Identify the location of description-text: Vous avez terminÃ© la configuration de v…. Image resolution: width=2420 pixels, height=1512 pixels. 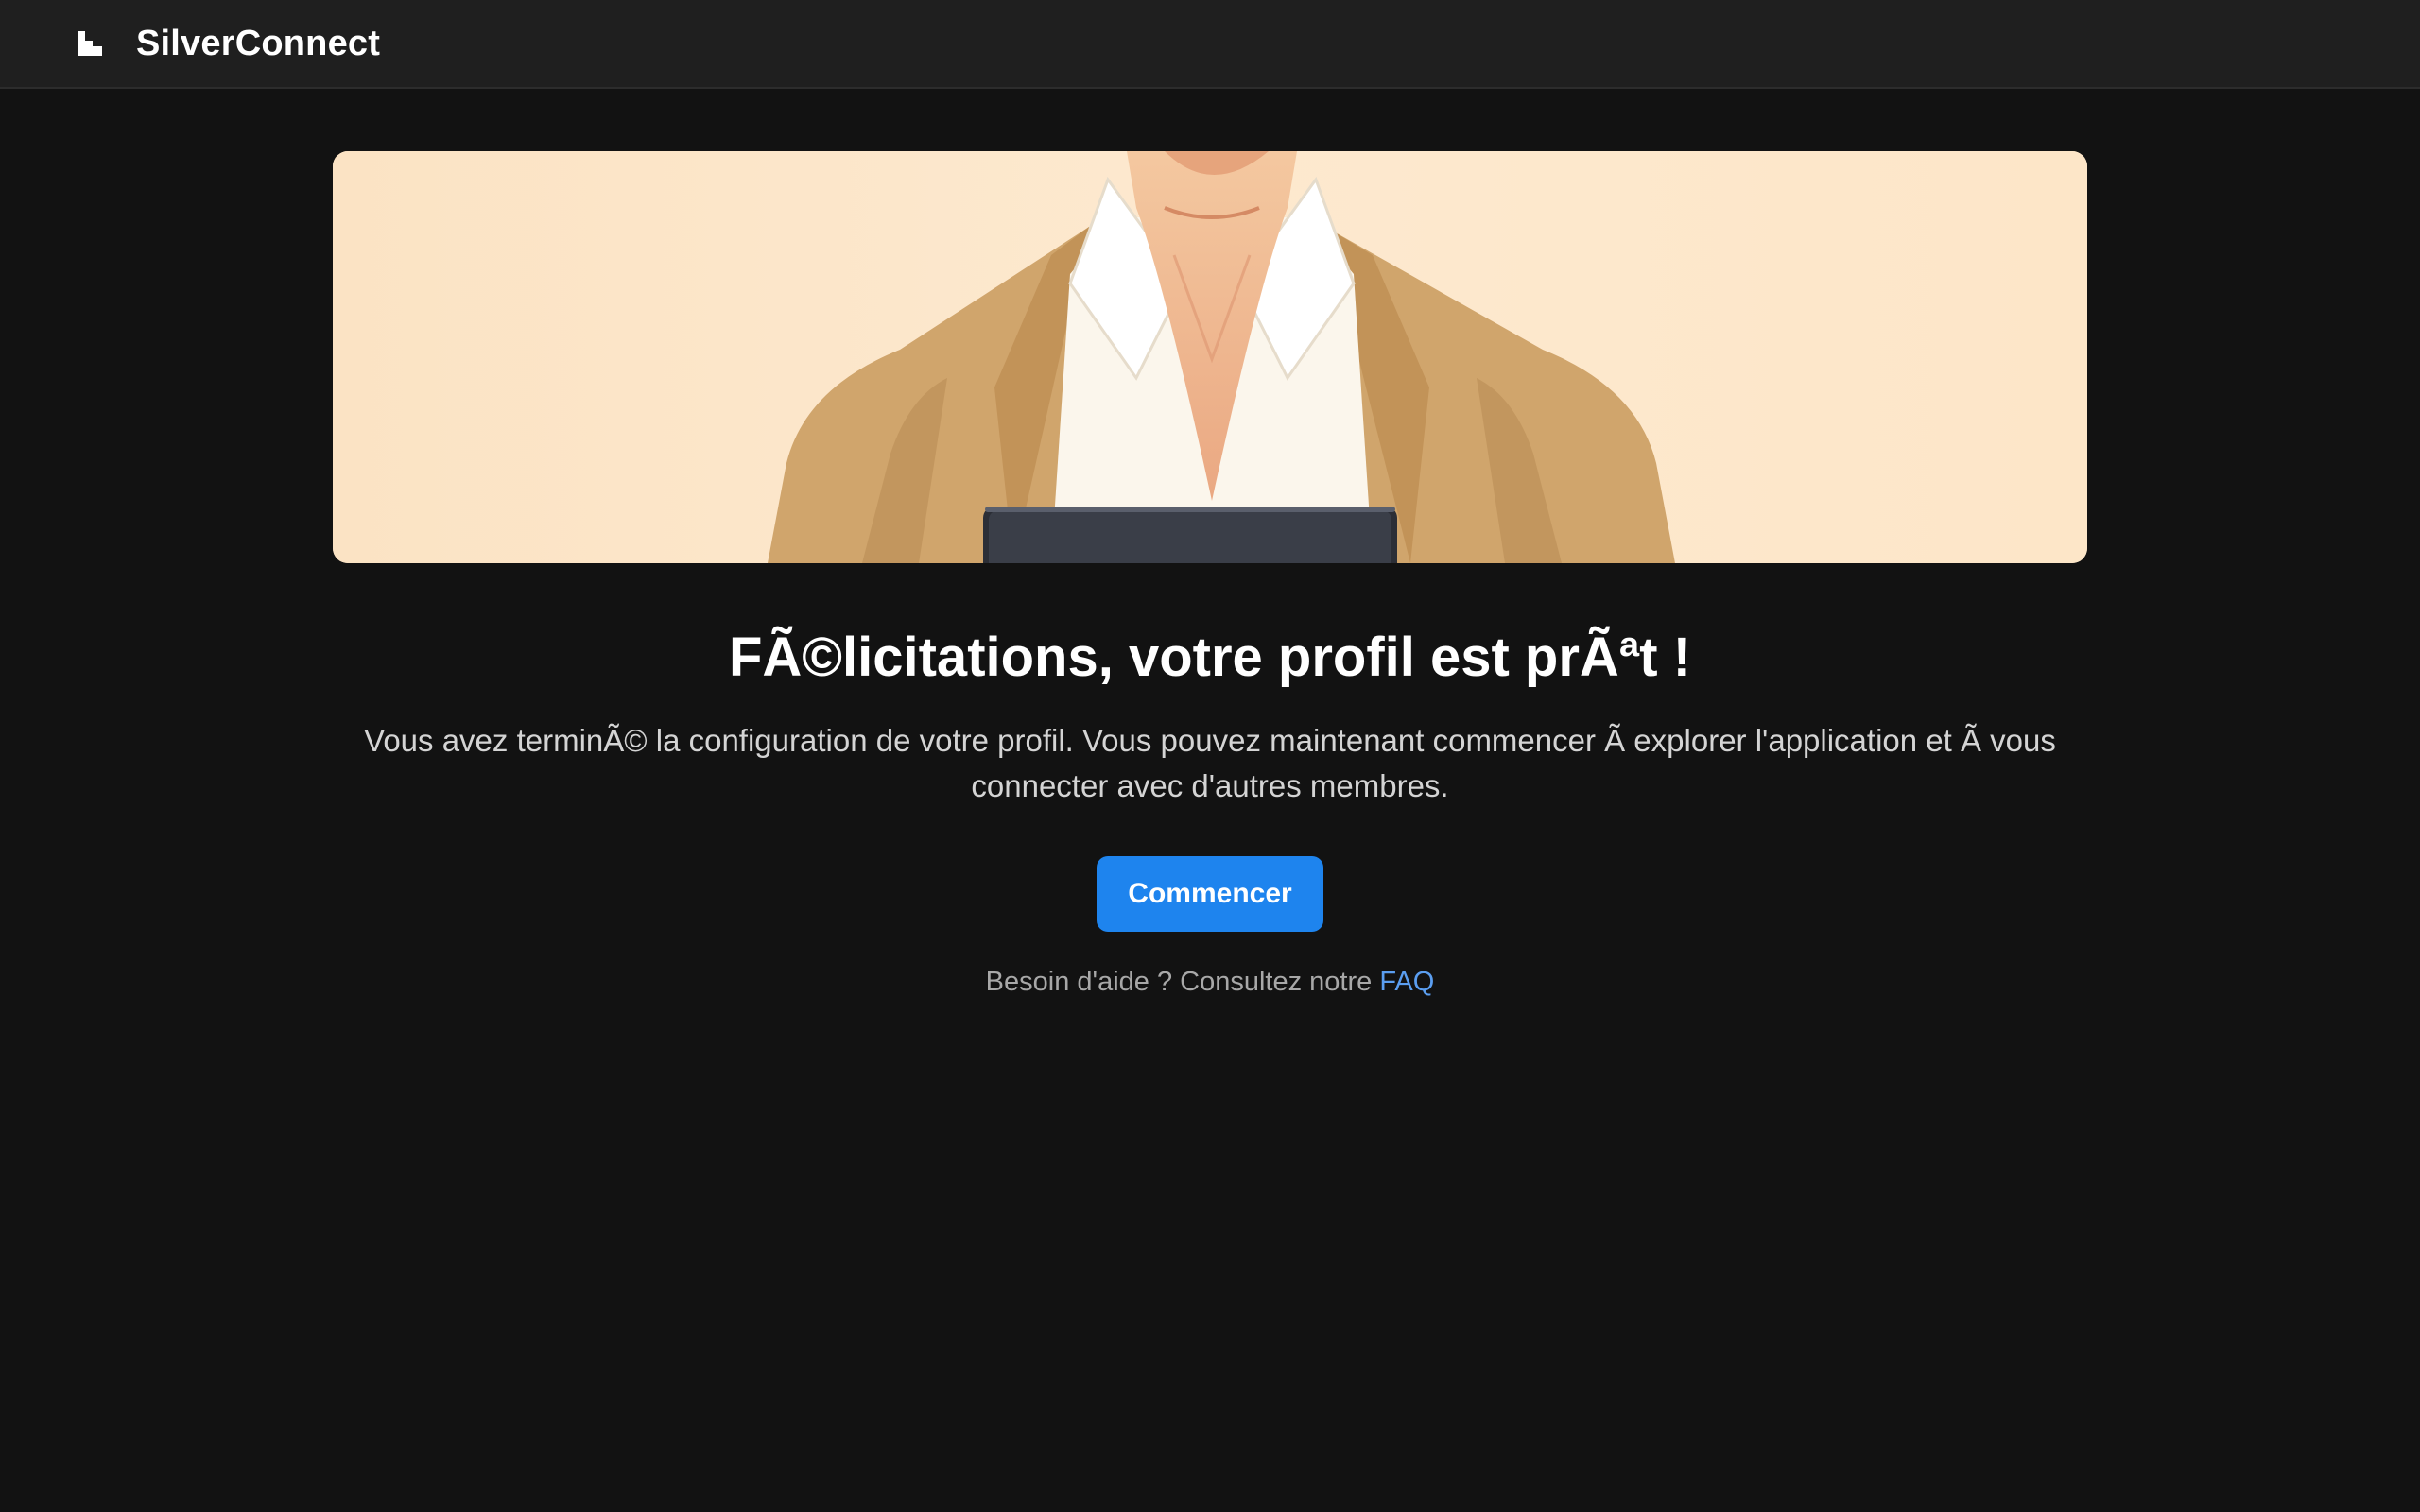
(1210, 763).